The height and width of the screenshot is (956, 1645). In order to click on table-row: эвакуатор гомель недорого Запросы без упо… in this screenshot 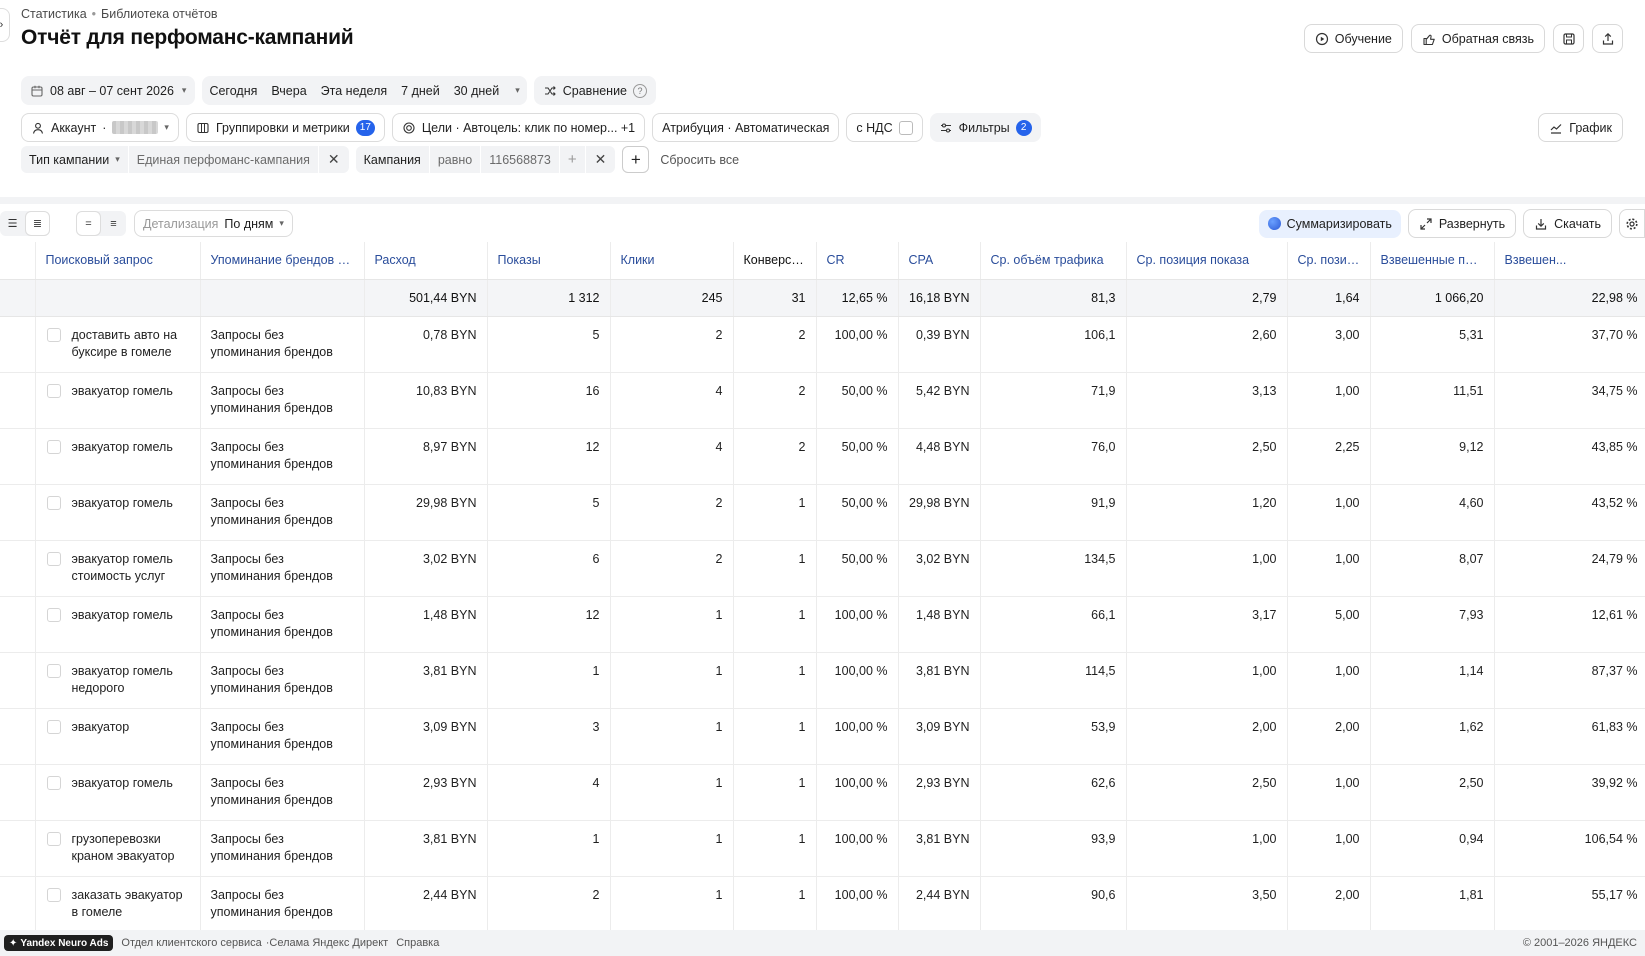, I will do `click(822, 680)`.